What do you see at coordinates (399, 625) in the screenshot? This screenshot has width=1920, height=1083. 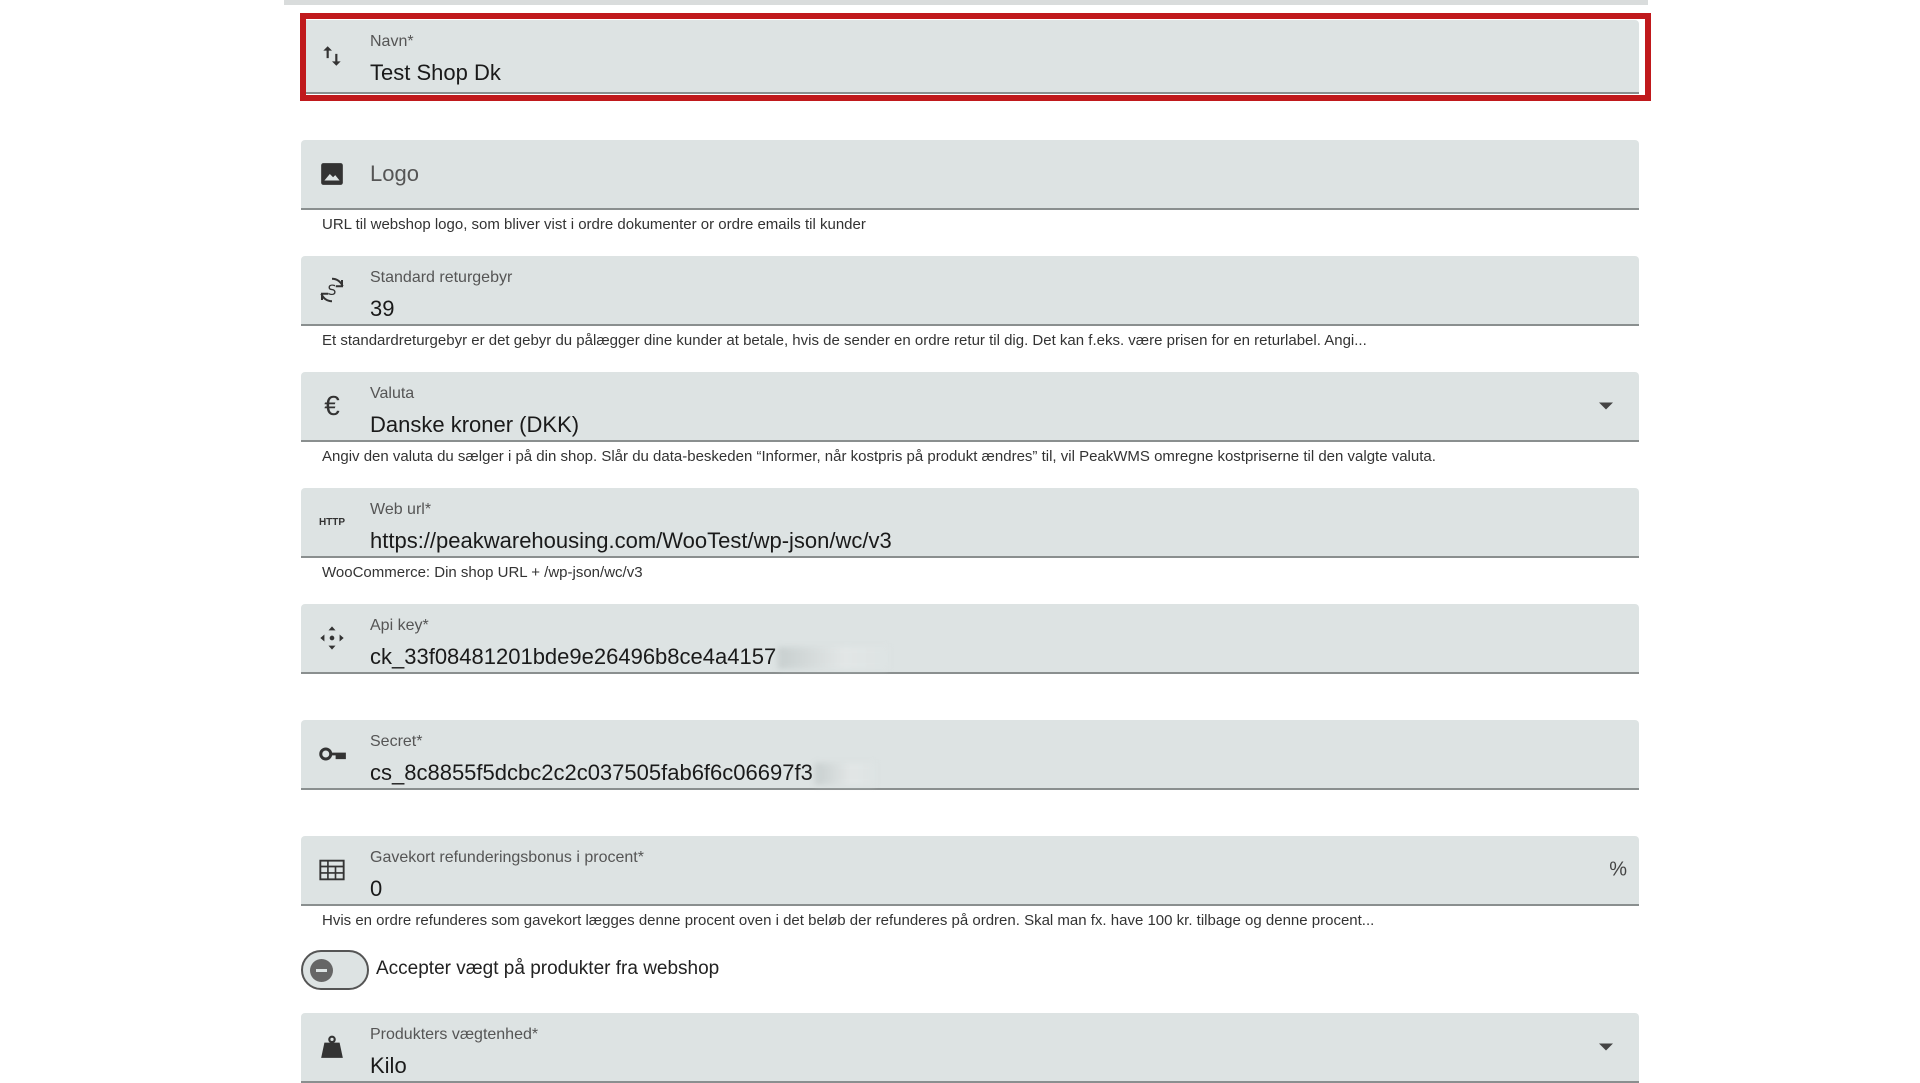 I see `api-key-label: Api key*` at bounding box center [399, 625].